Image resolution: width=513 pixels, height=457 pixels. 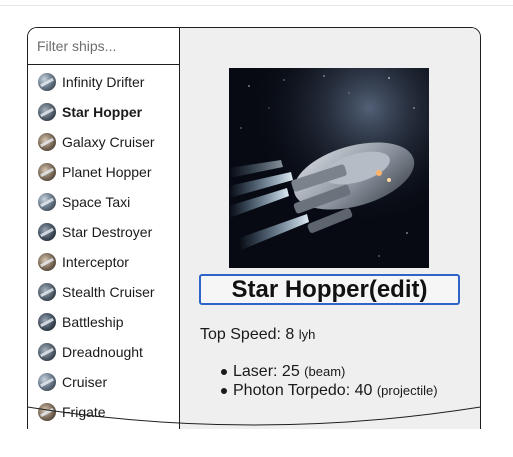 What do you see at coordinates (85, 382) in the screenshot?
I see `ship-name: Cruiser` at bounding box center [85, 382].